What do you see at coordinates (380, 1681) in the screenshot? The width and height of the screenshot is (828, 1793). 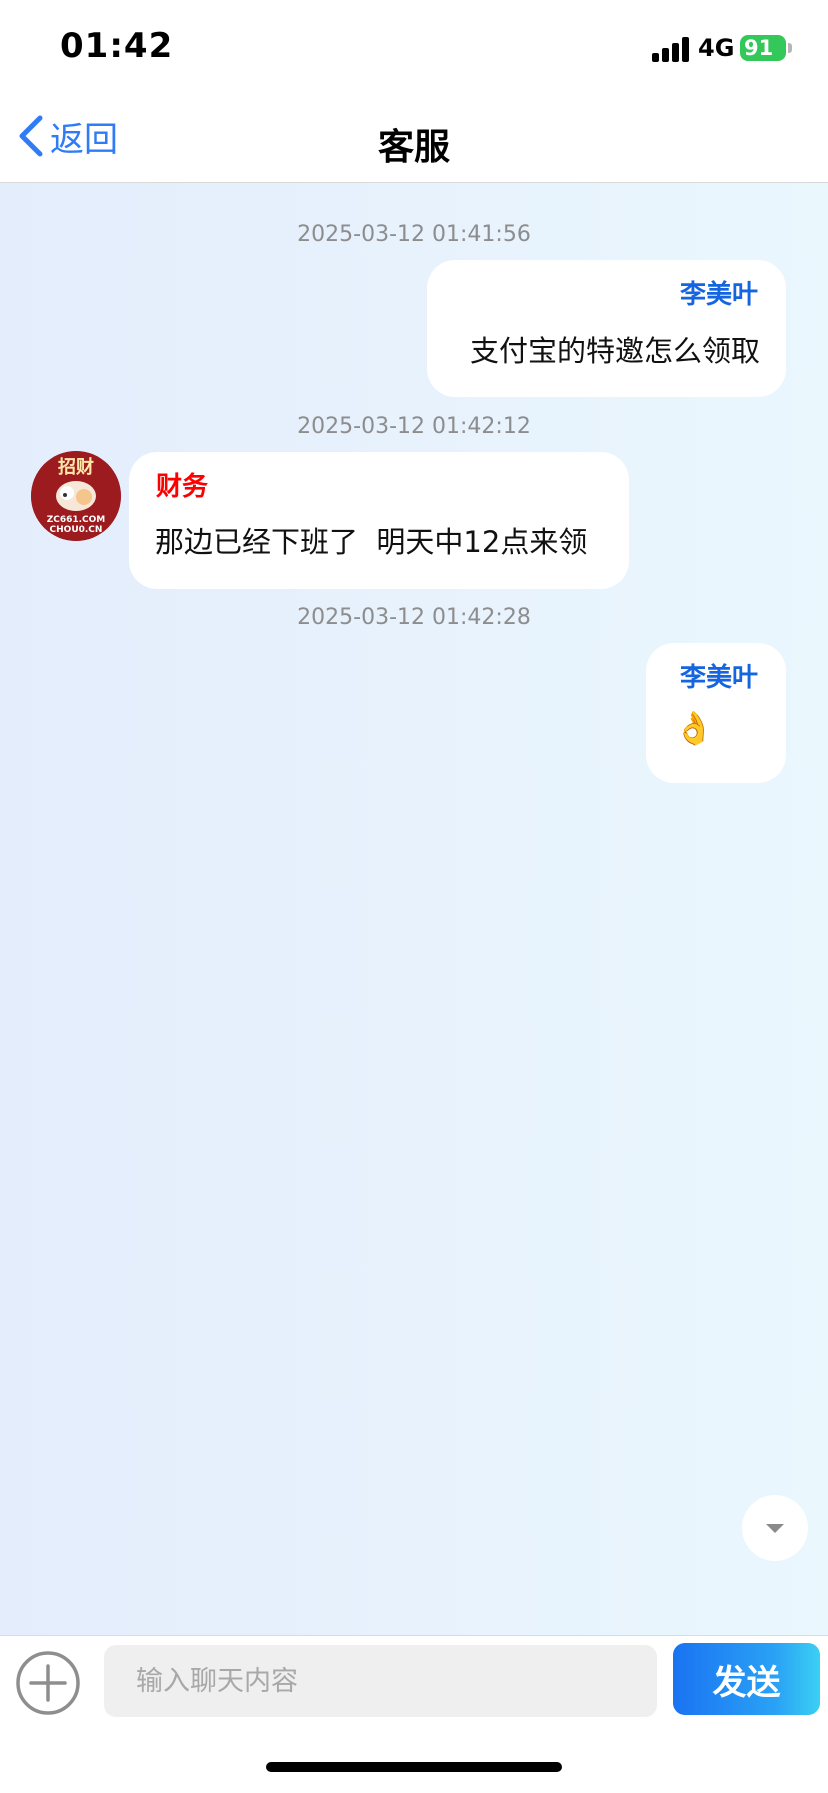 I see `chat-input` at bounding box center [380, 1681].